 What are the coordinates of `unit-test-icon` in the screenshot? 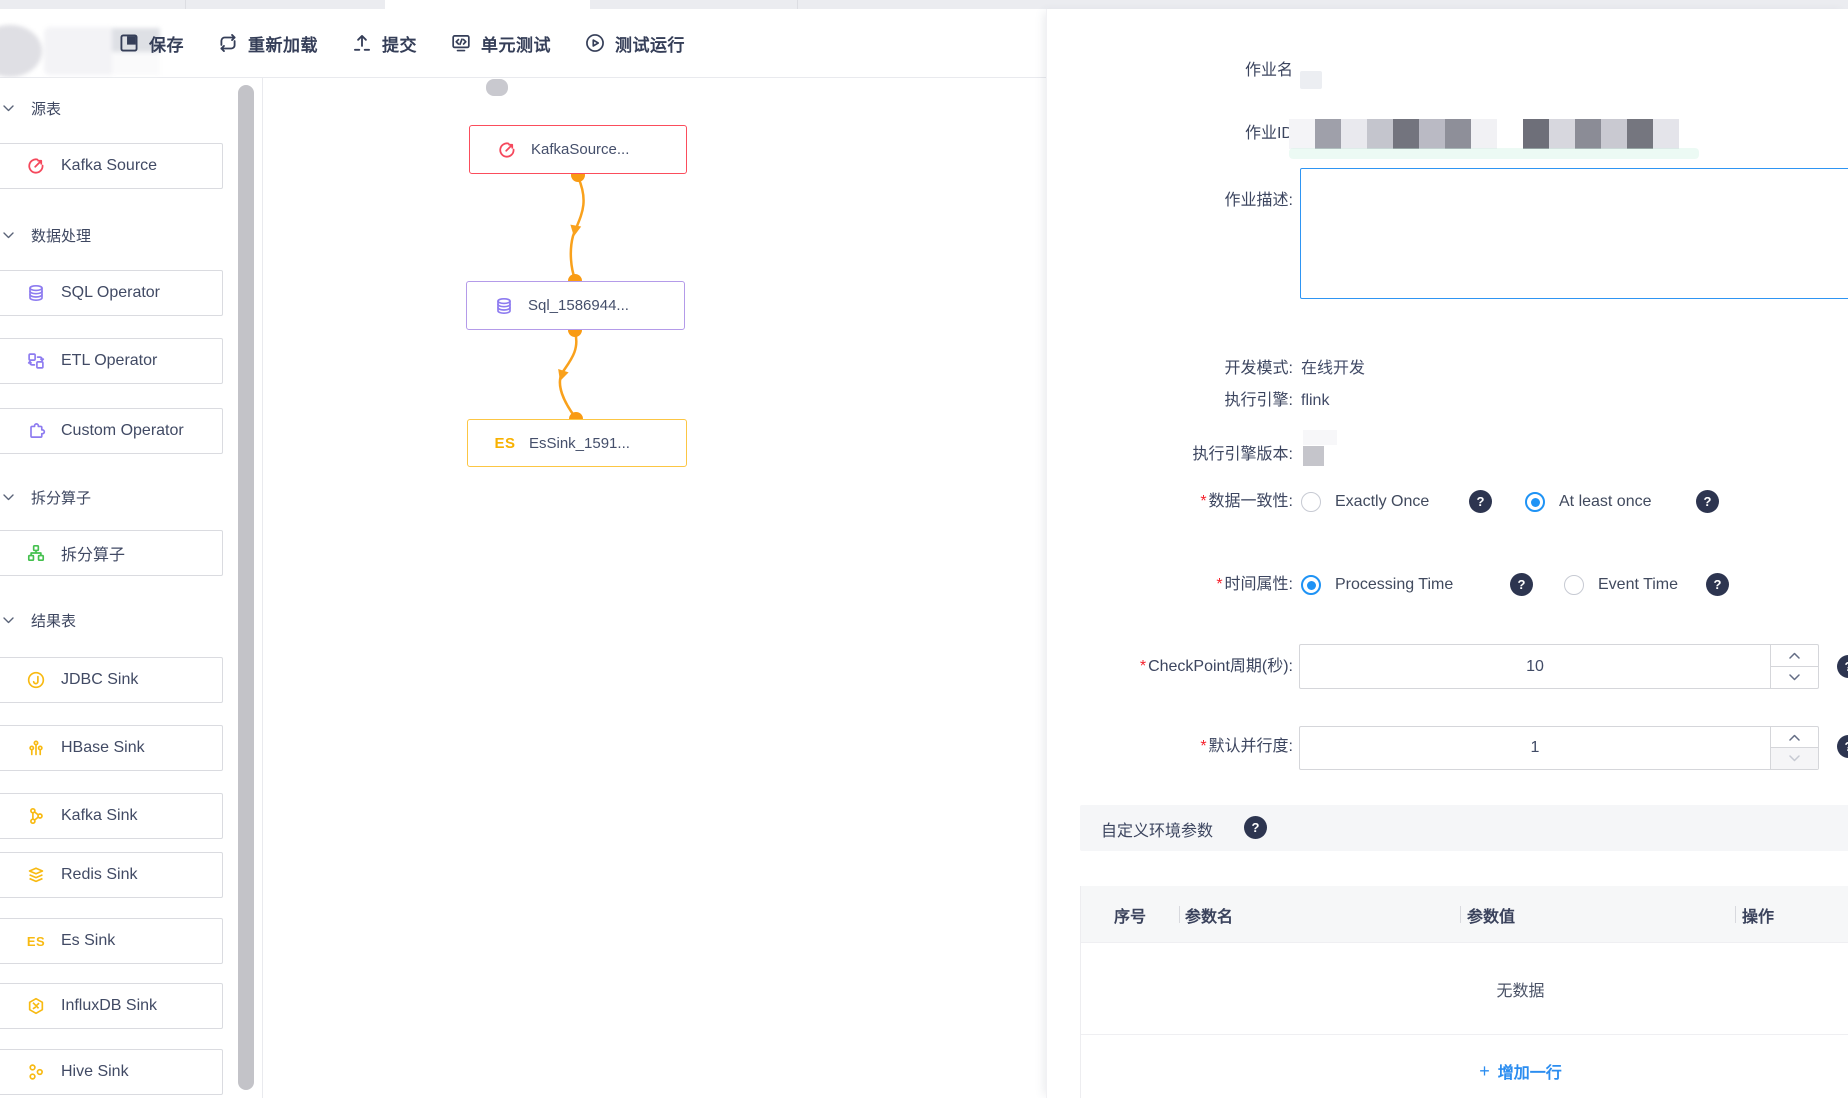 It's located at (461, 43).